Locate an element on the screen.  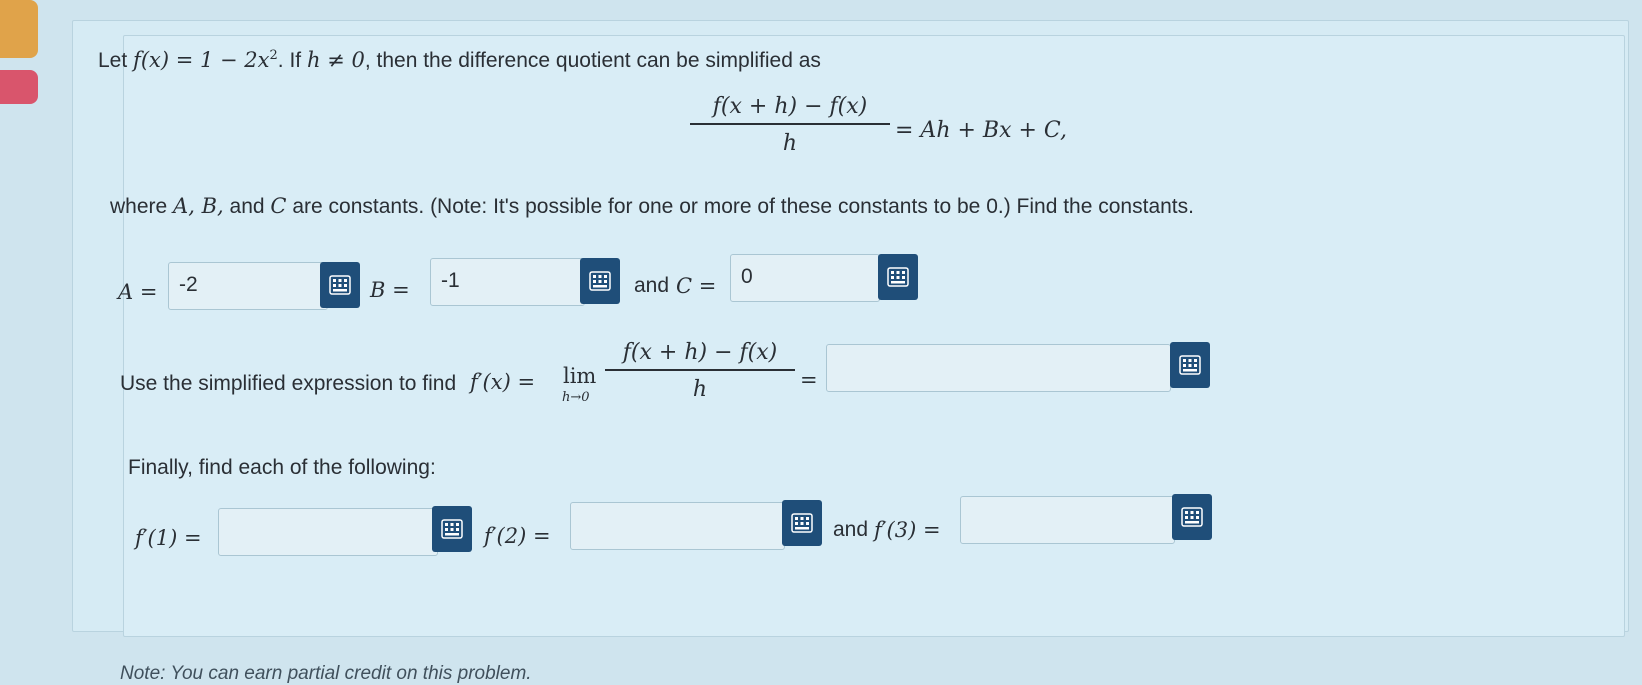
intro-exponent: 2 is located at coordinates (273, 55).